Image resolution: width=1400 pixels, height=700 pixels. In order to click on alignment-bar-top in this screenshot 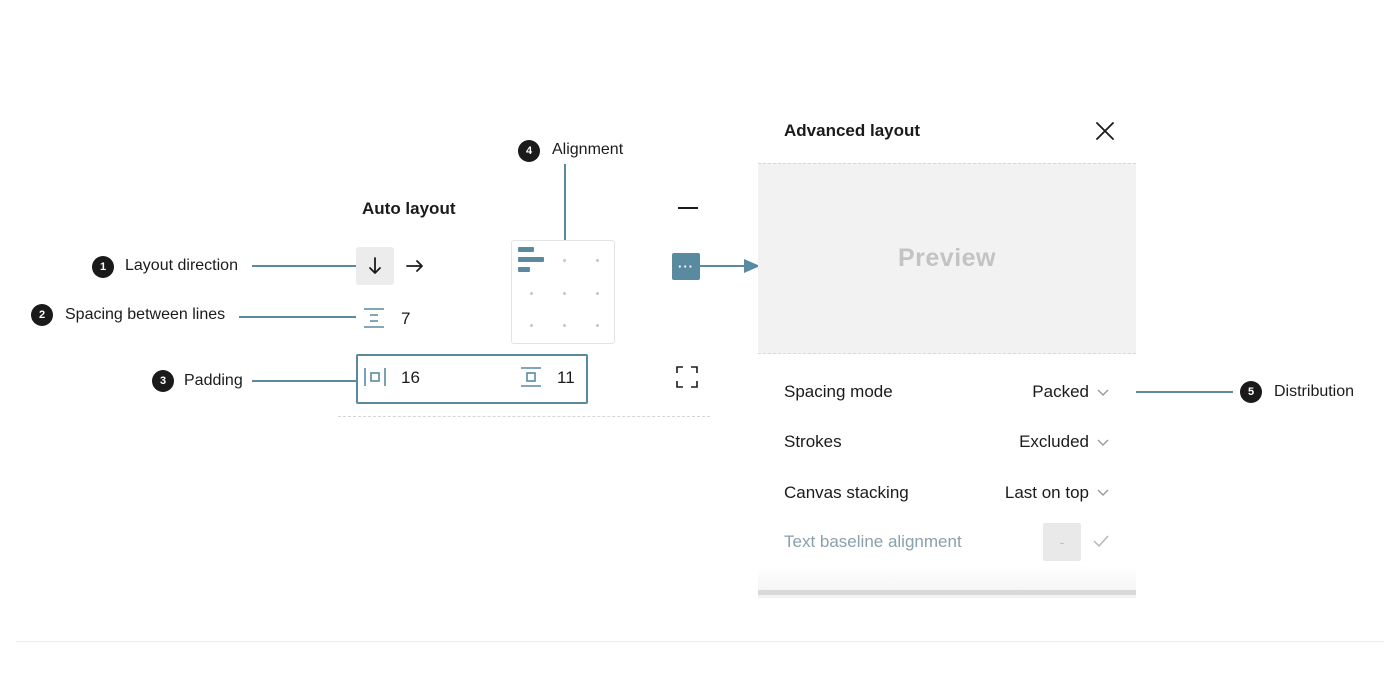, I will do `click(526, 249)`.